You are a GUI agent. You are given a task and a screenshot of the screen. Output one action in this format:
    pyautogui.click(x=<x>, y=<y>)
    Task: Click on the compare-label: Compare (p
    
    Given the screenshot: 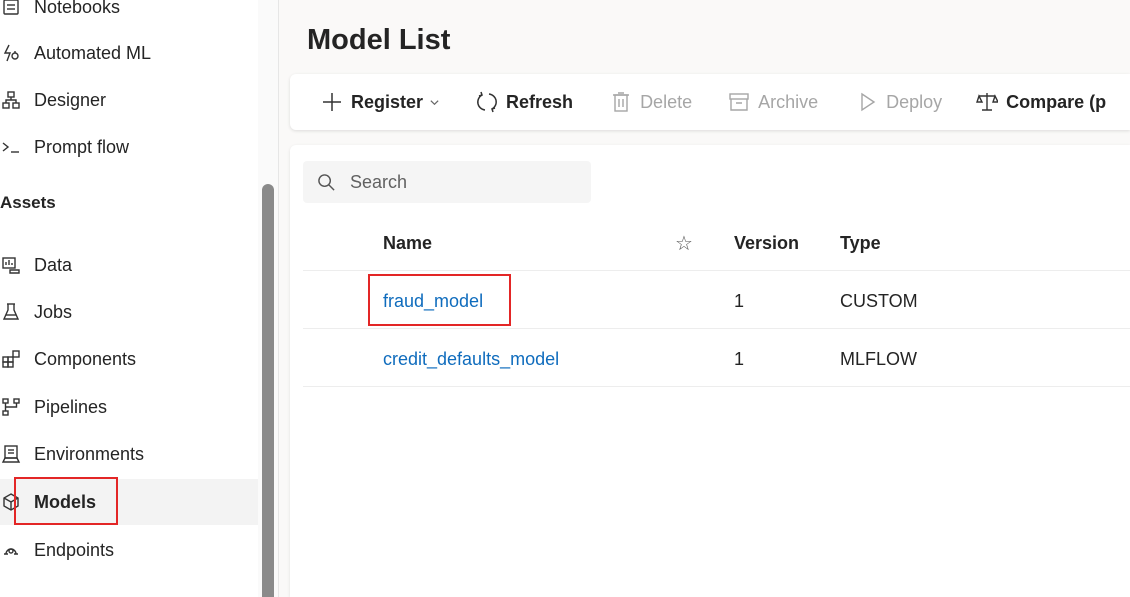 What is the action you would take?
    pyautogui.click(x=1056, y=101)
    